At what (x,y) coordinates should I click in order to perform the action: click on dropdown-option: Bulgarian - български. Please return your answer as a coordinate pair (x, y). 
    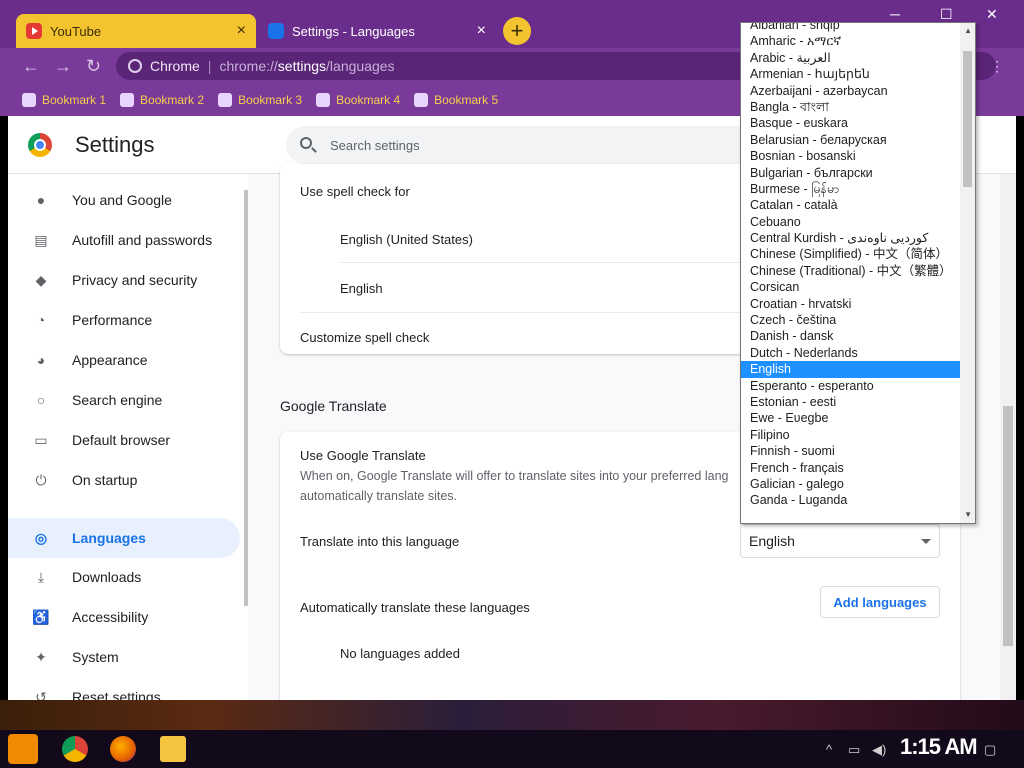
    Looking at the image, I should click on (851, 173).